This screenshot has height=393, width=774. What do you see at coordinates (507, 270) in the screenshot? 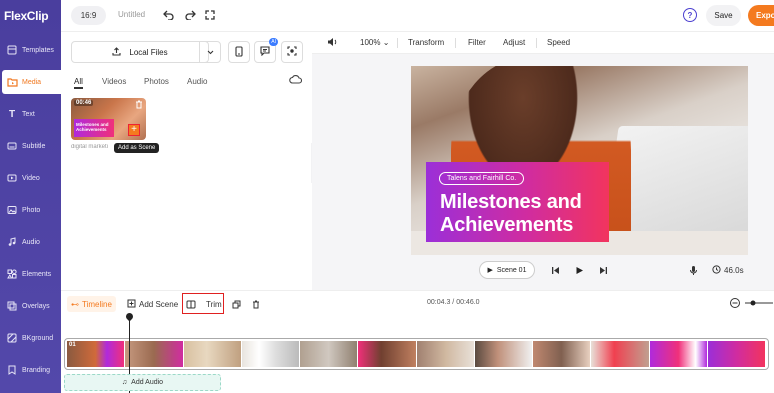
I see `scene-play-button: ▶ Scene 01` at bounding box center [507, 270].